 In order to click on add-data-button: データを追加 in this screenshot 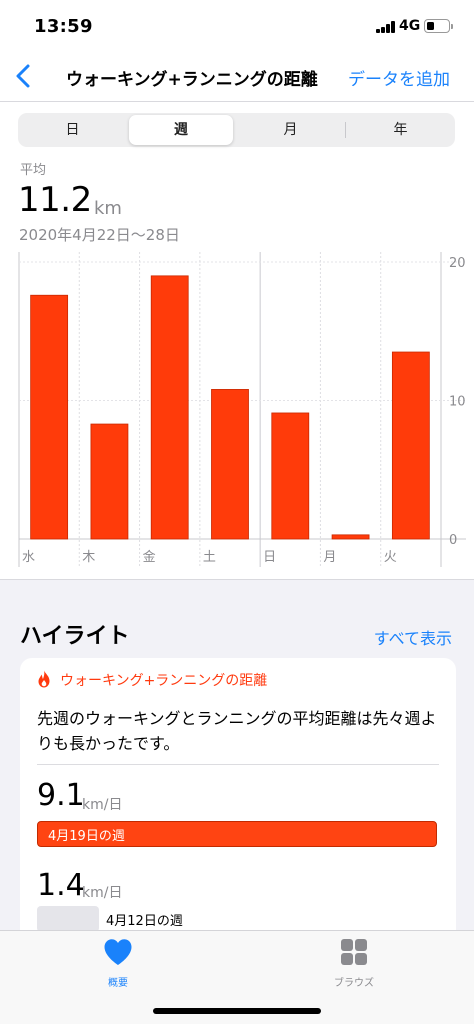, I will do `click(399, 77)`.